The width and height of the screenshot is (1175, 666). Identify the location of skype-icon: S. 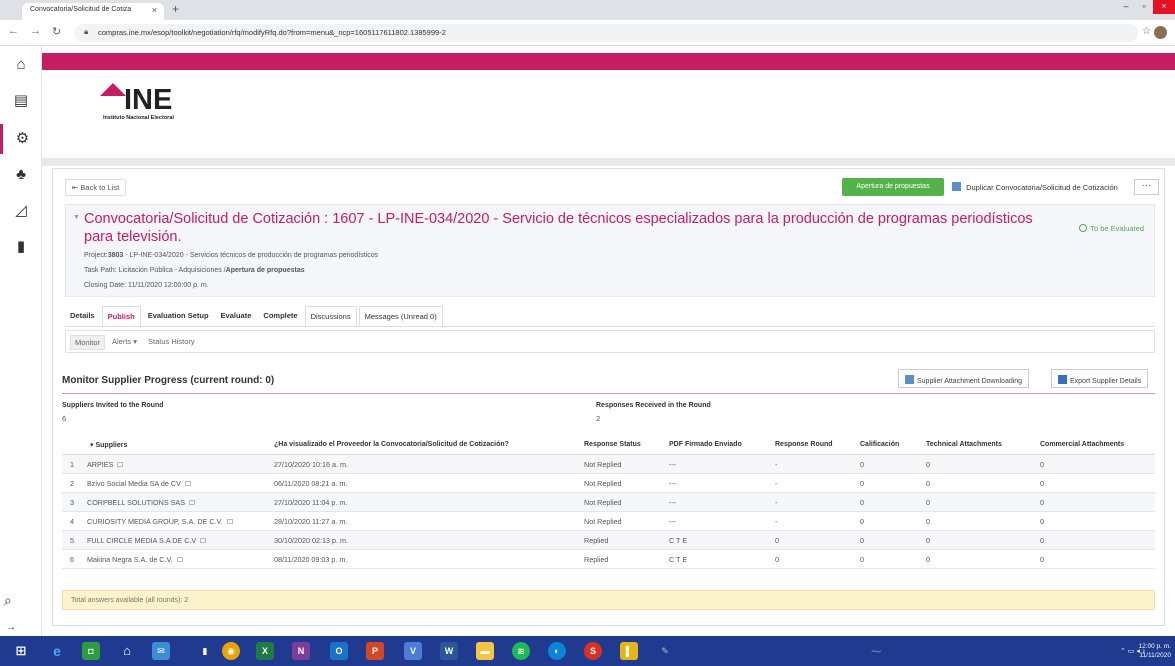
(593, 651).